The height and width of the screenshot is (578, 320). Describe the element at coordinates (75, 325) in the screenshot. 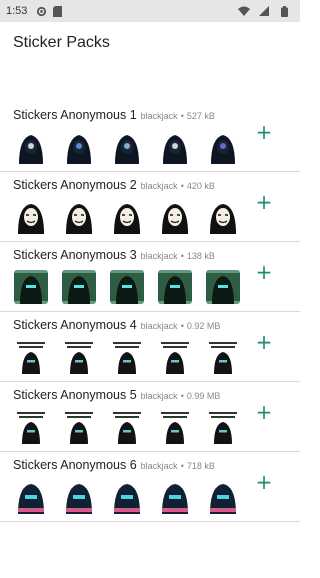

I see `pack-name: Stickers Anonymous 4` at that location.